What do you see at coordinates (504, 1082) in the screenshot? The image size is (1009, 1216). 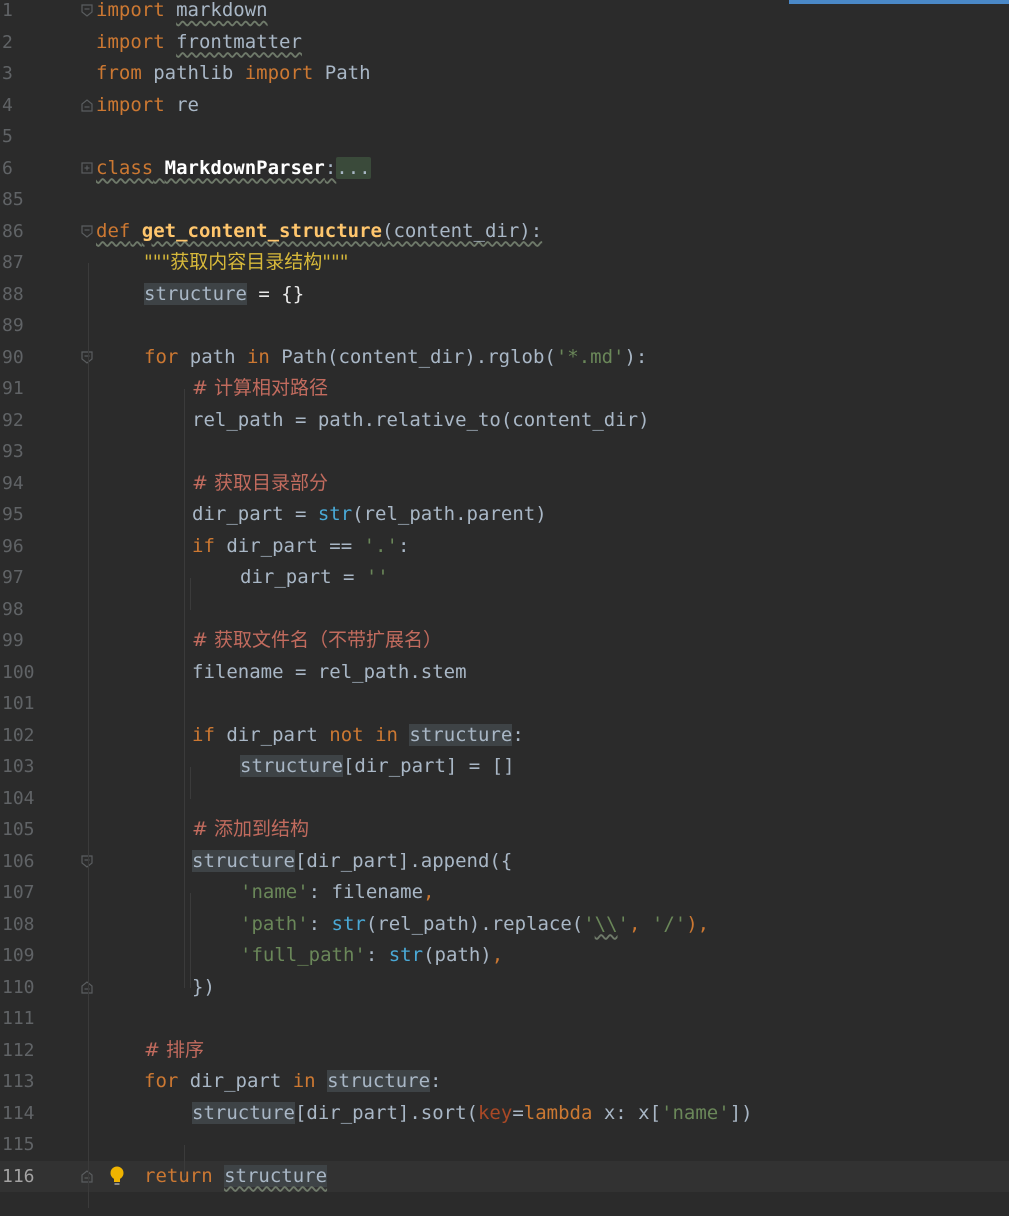 I see `code-line: 113 for dir_part in structure:` at bounding box center [504, 1082].